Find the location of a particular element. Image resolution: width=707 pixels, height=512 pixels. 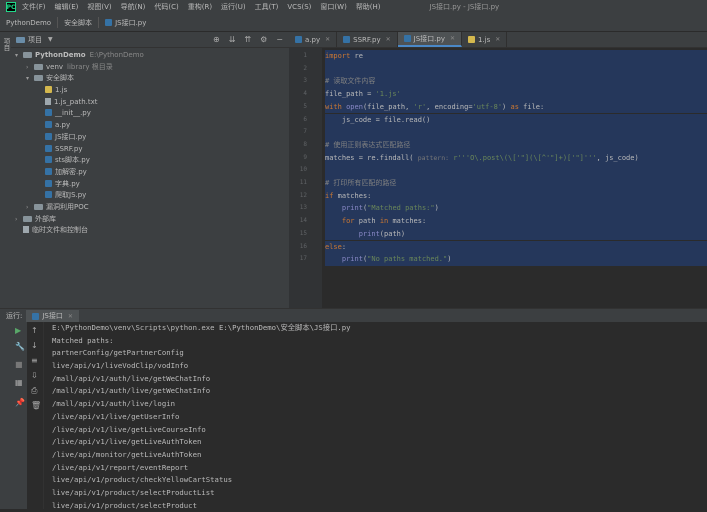

menu-file: 文件(F) is located at coordinates (34, 7).